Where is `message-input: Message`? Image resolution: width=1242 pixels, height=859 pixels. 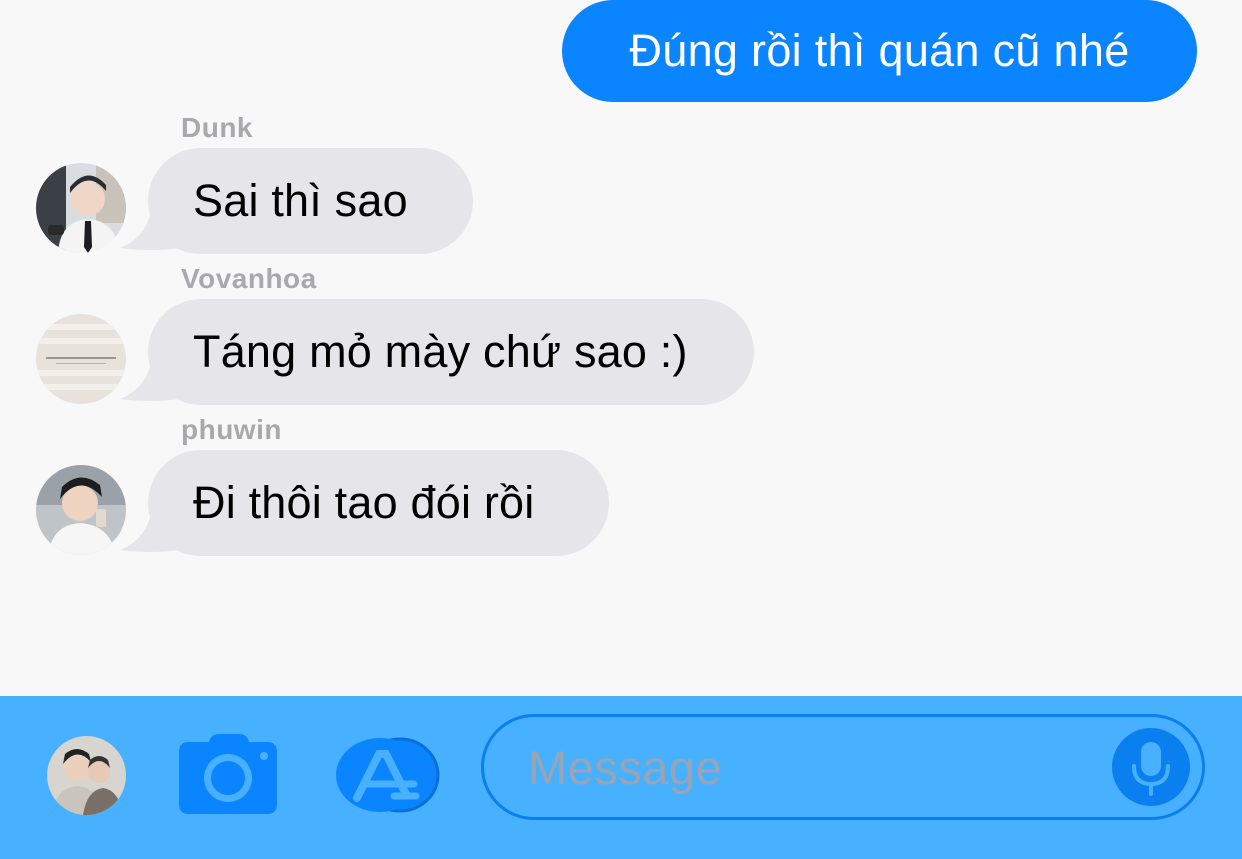
message-input: Message is located at coordinates (843, 767).